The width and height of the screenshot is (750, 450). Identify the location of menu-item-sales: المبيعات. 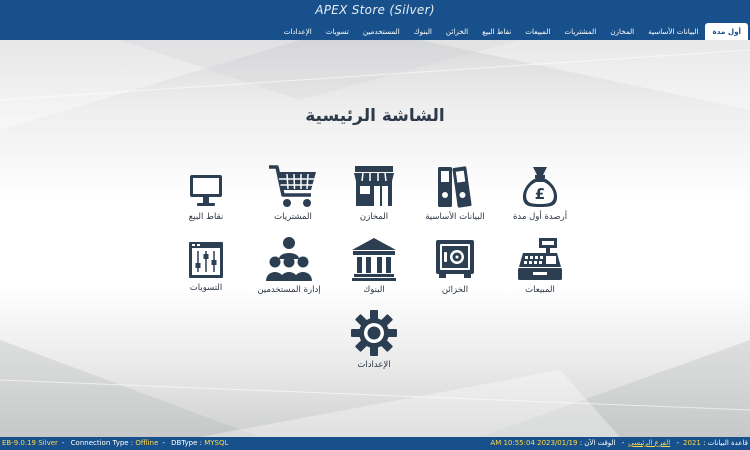
(537, 31).